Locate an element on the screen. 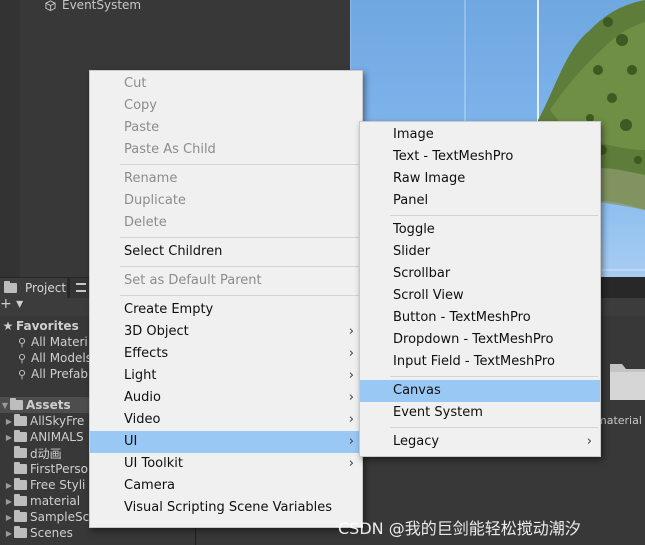 The height and width of the screenshot is (545, 645). menu-item-video: Video › is located at coordinates (226, 420).